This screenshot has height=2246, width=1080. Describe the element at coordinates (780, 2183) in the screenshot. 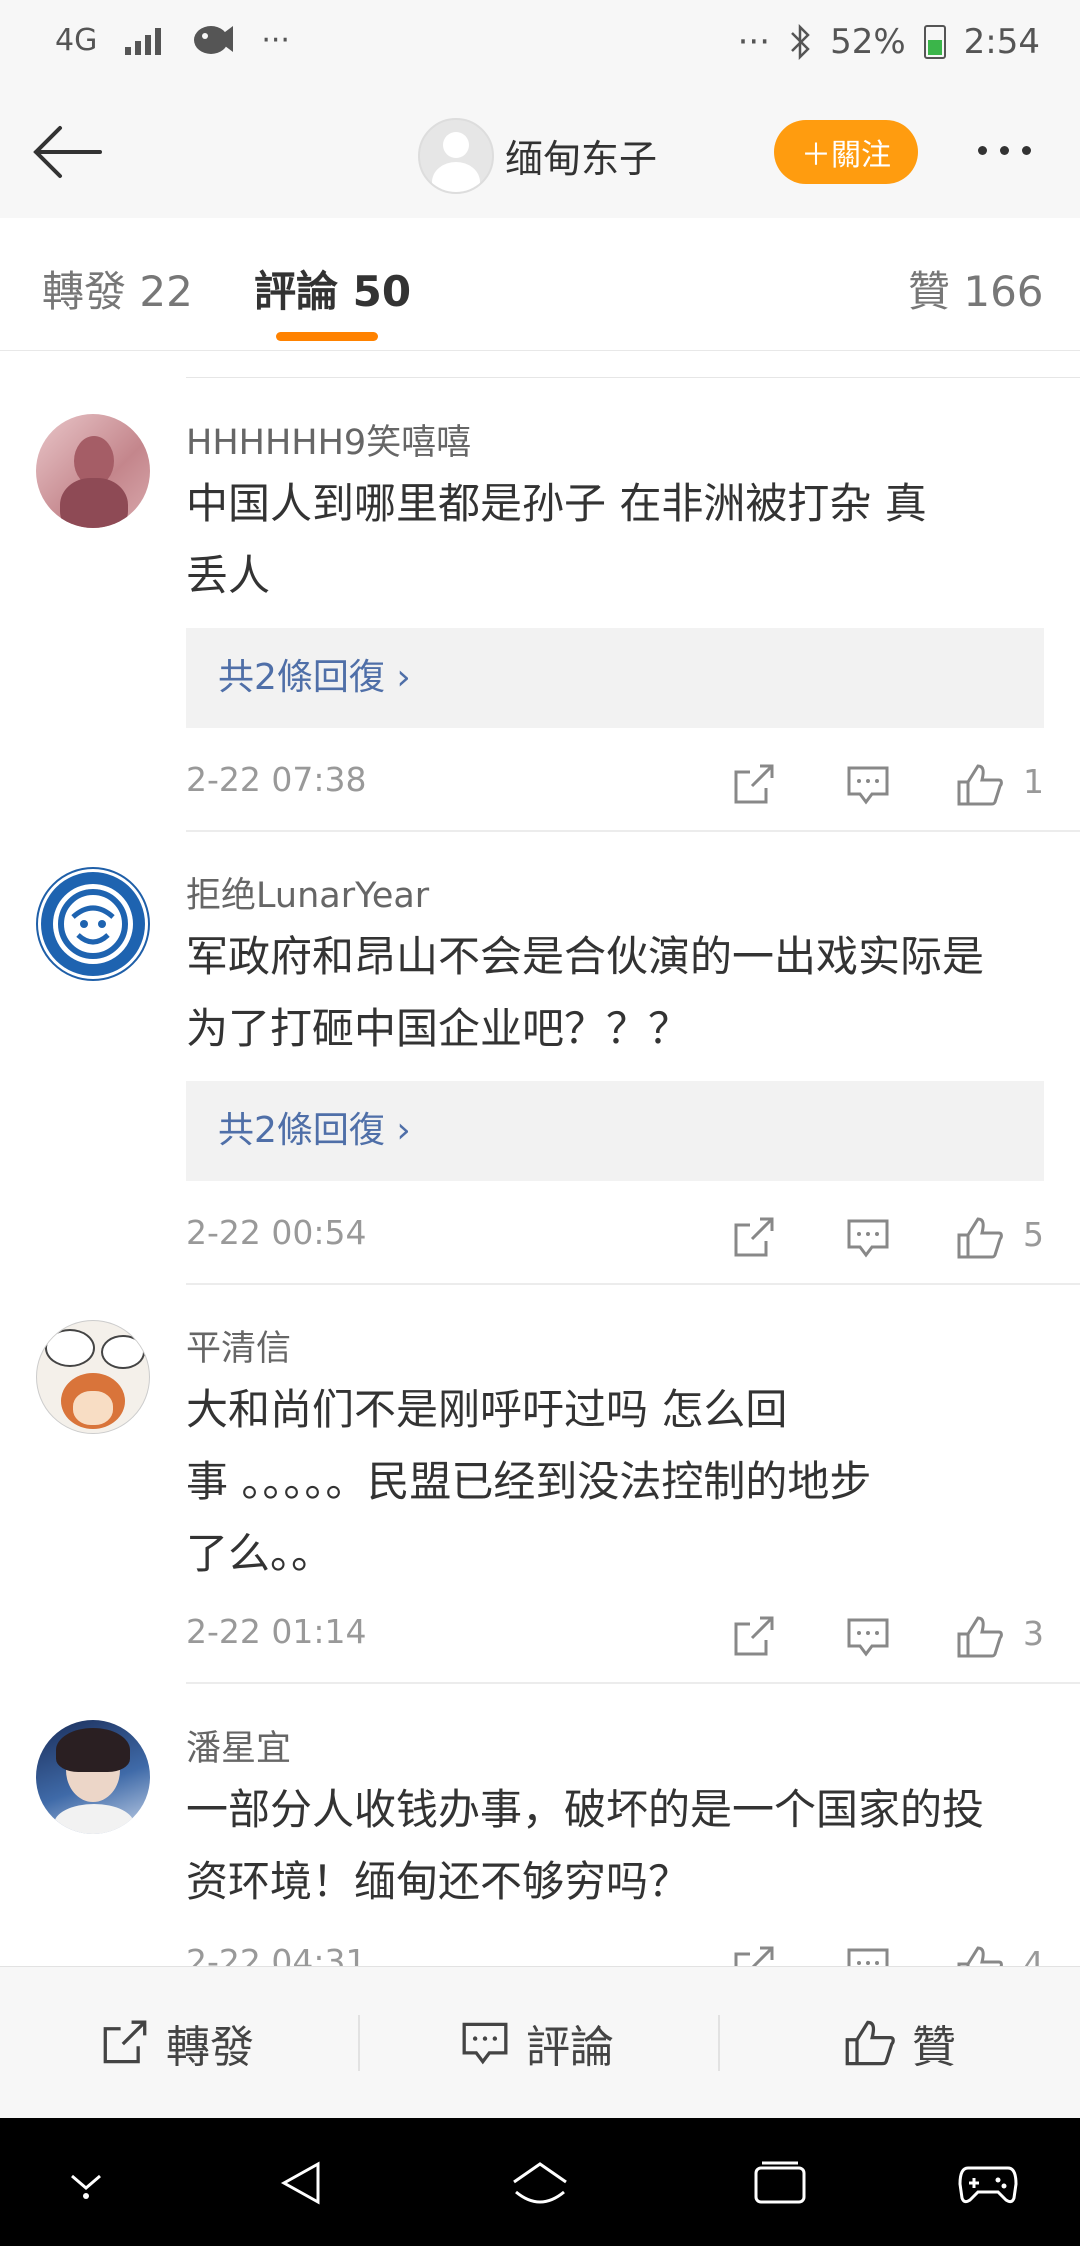

I see `recent-apps-icon` at that location.